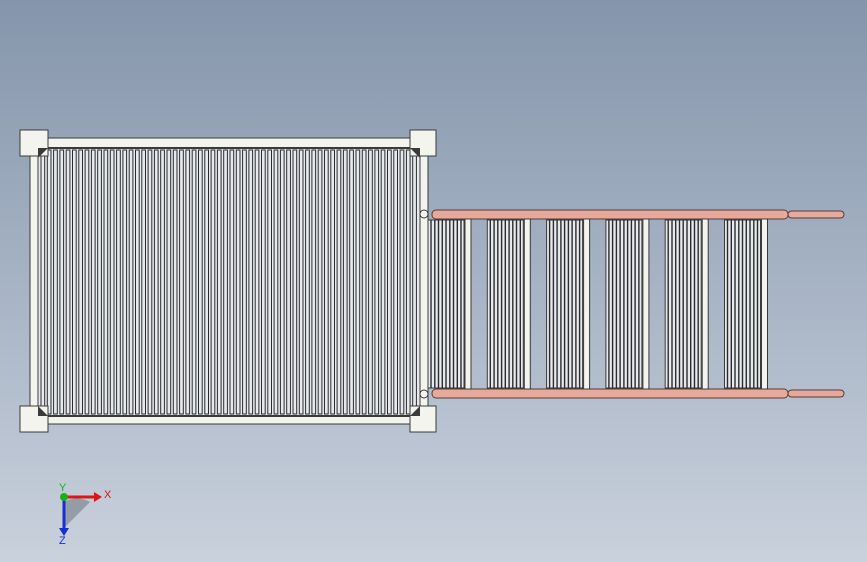 This screenshot has height=562, width=867. I want to click on triad-shadow-arc, so click(77, 513).